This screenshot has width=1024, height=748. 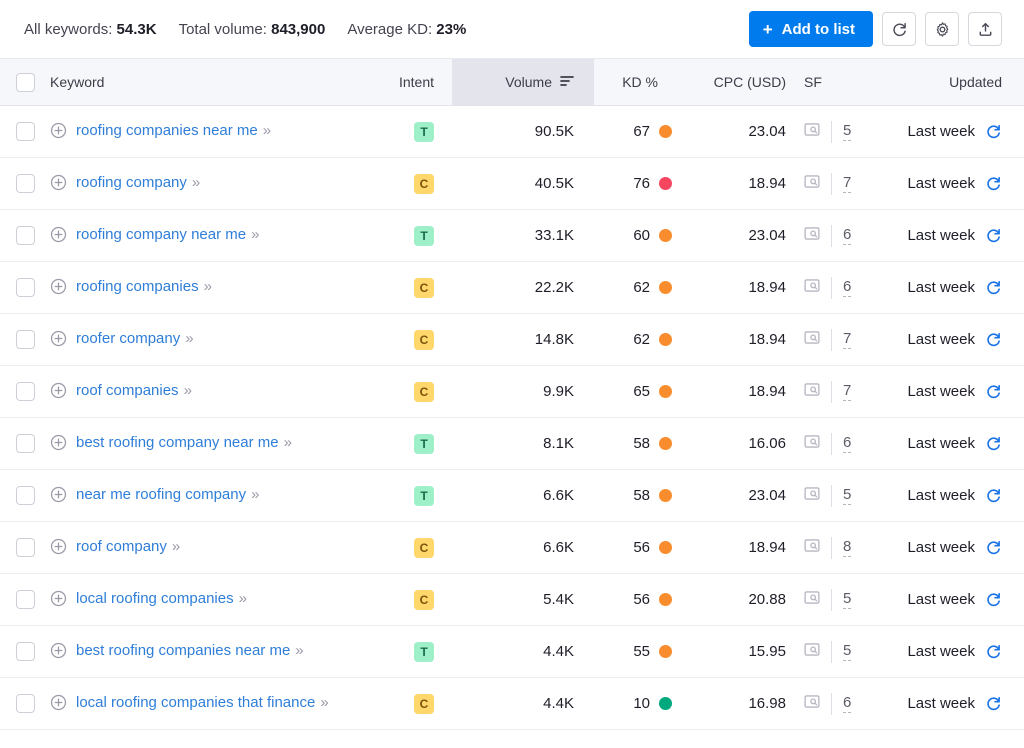 What do you see at coordinates (167, 130) in the screenshot?
I see `keyword-link: roofing companies near me` at bounding box center [167, 130].